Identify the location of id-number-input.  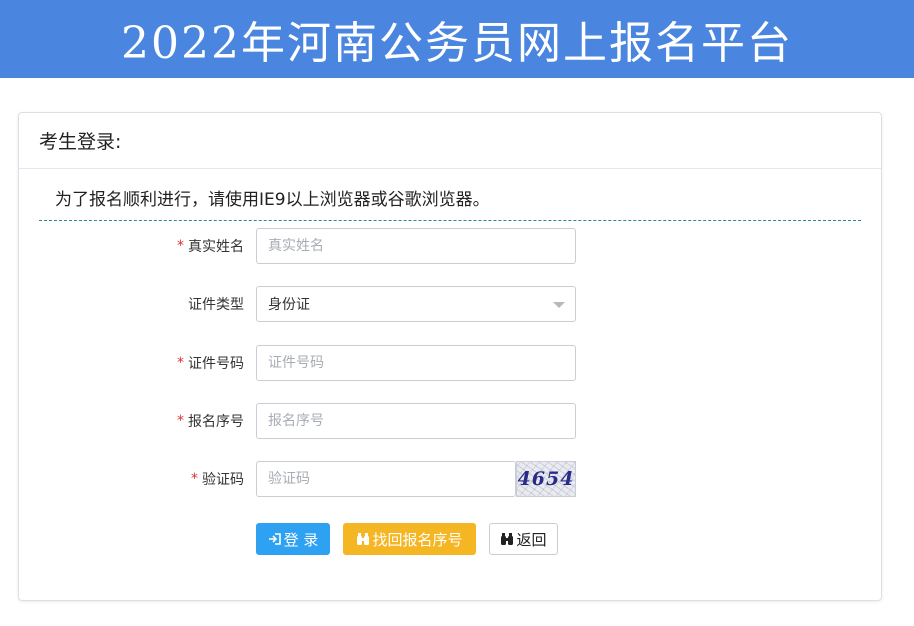
(416, 363).